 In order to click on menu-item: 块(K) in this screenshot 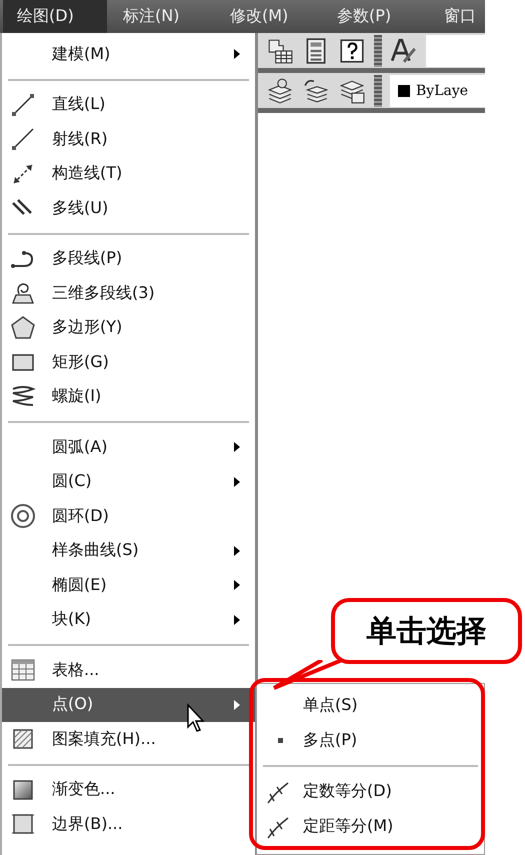, I will do `click(128, 619)`.